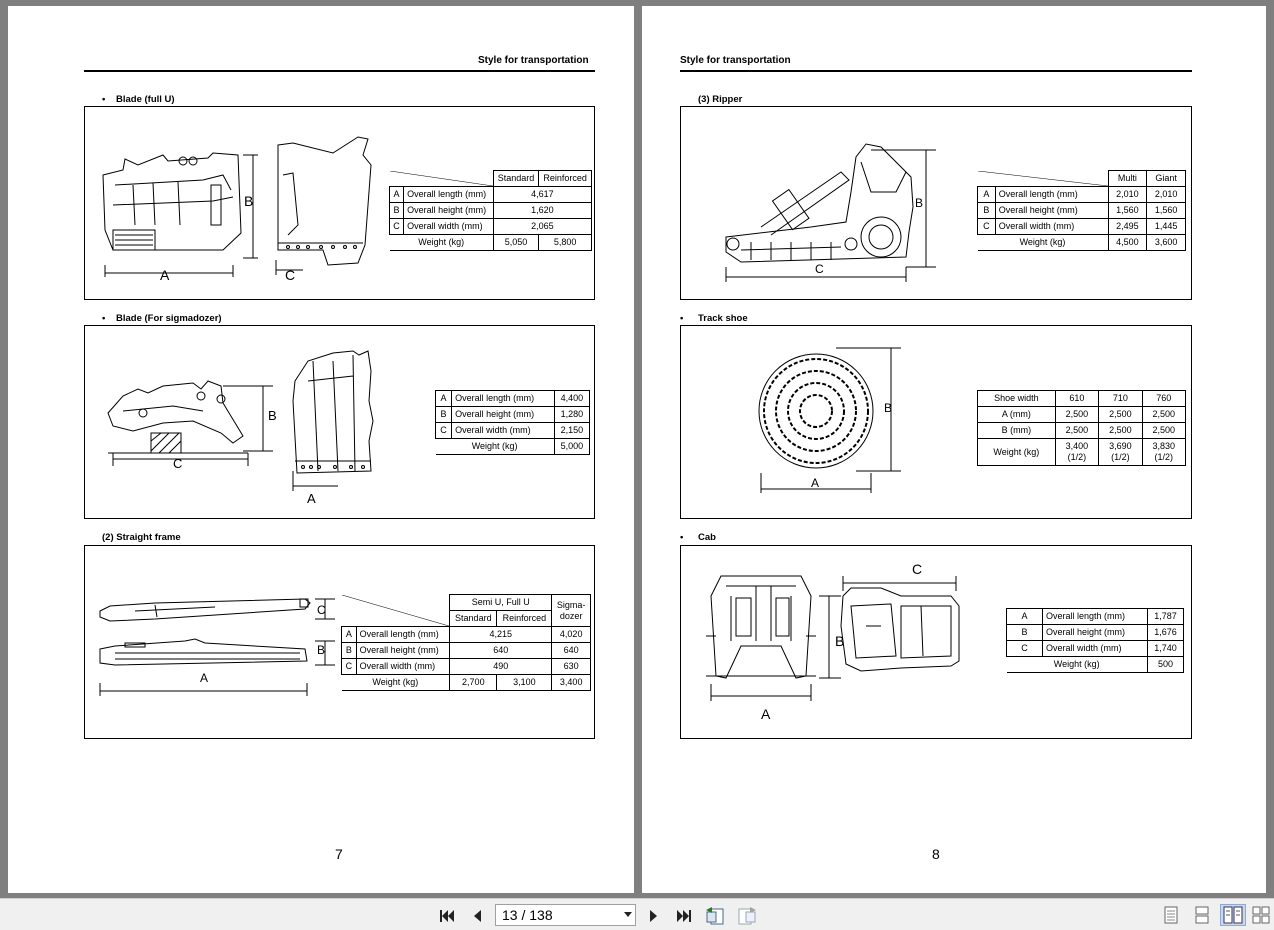 The image size is (1274, 930). I want to click on weight-value: 3,100, so click(524, 682).